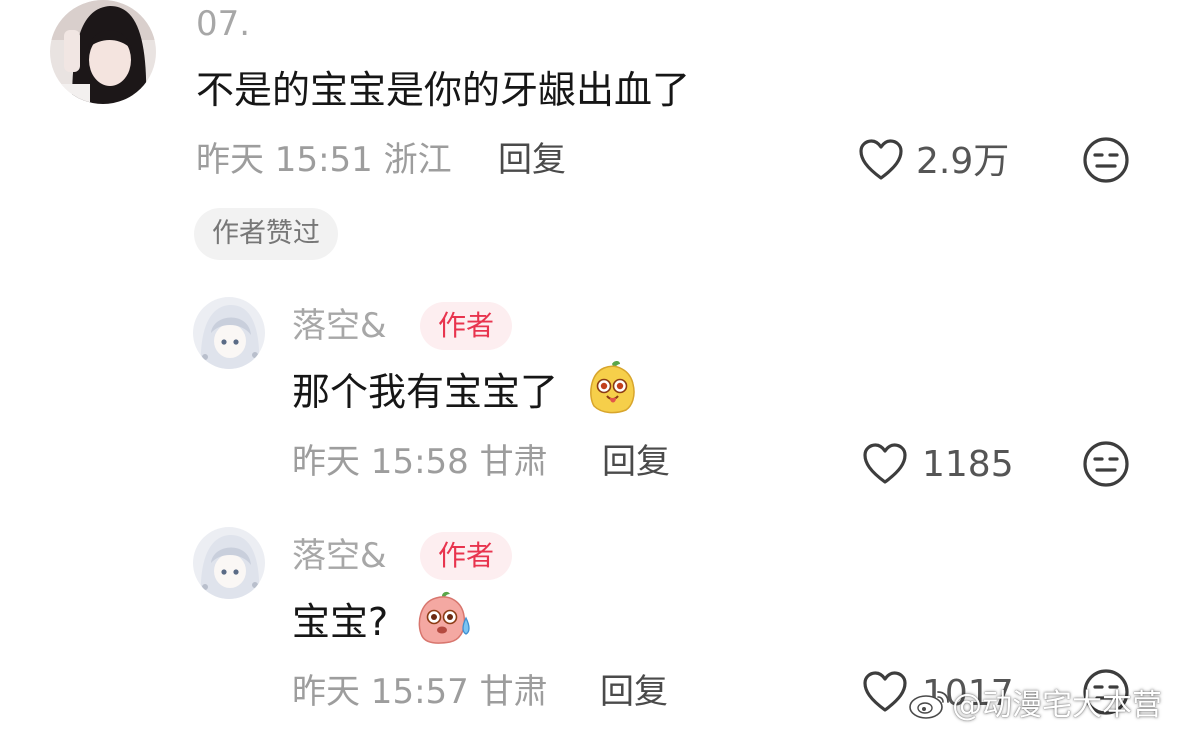 This screenshot has height=731, width=1179. What do you see at coordinates (1057, 705) in the screenshot?
I see `watermark: @动漫宅大本营` at bounding box center [1057, 705].